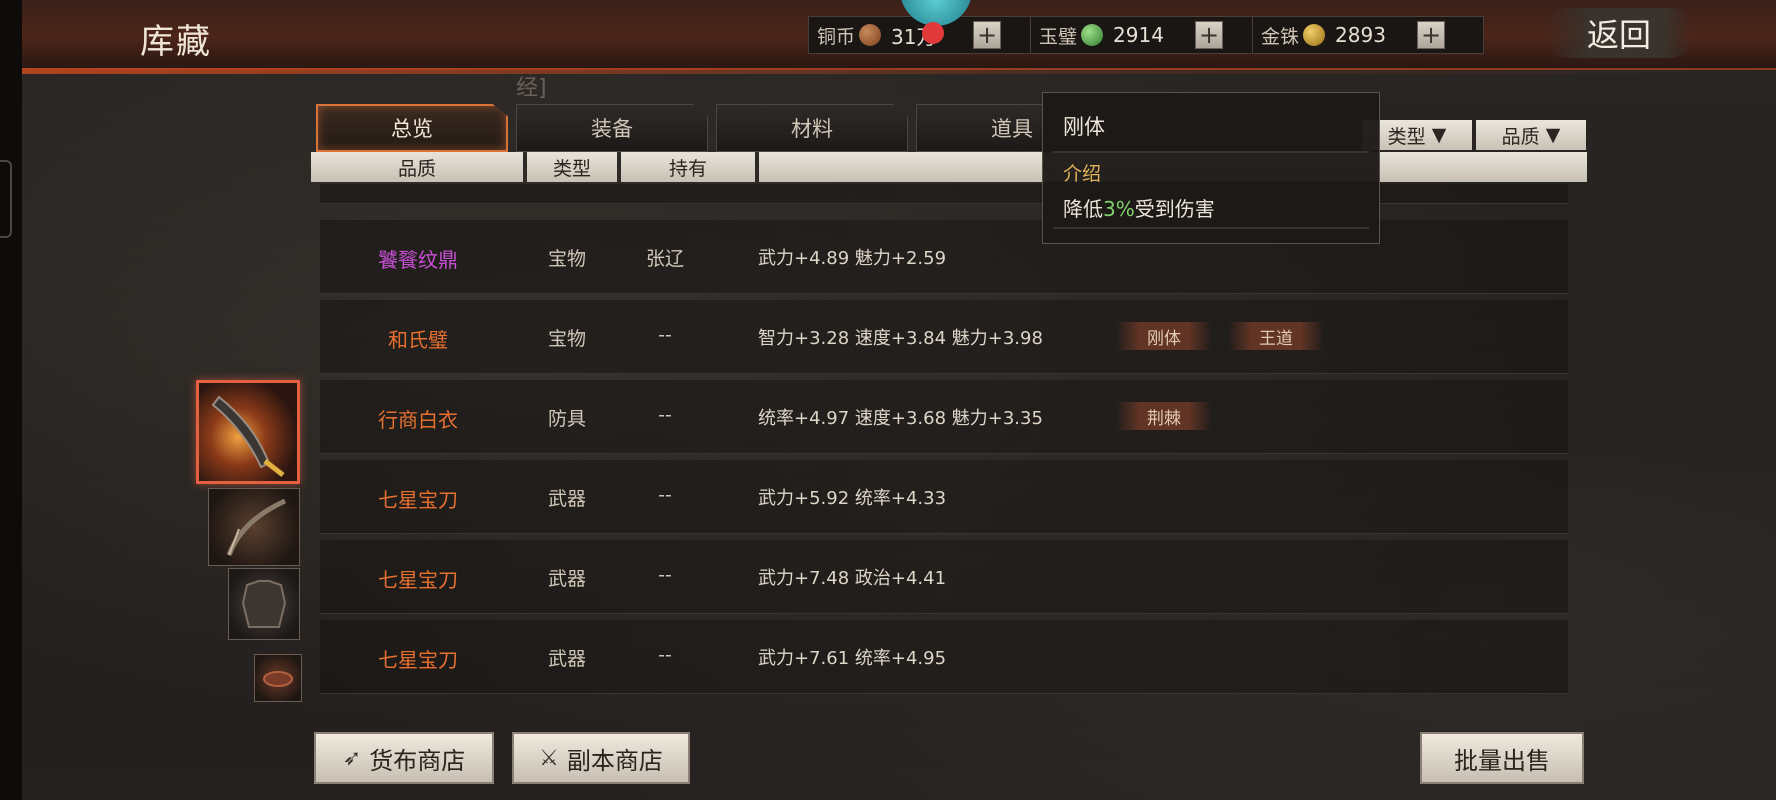 This screenshot has width=1776, height=800. I want to click on table-row: 七星宝刀 武器 -- 武力+7.61 统率+4.95, so click(944, 657).